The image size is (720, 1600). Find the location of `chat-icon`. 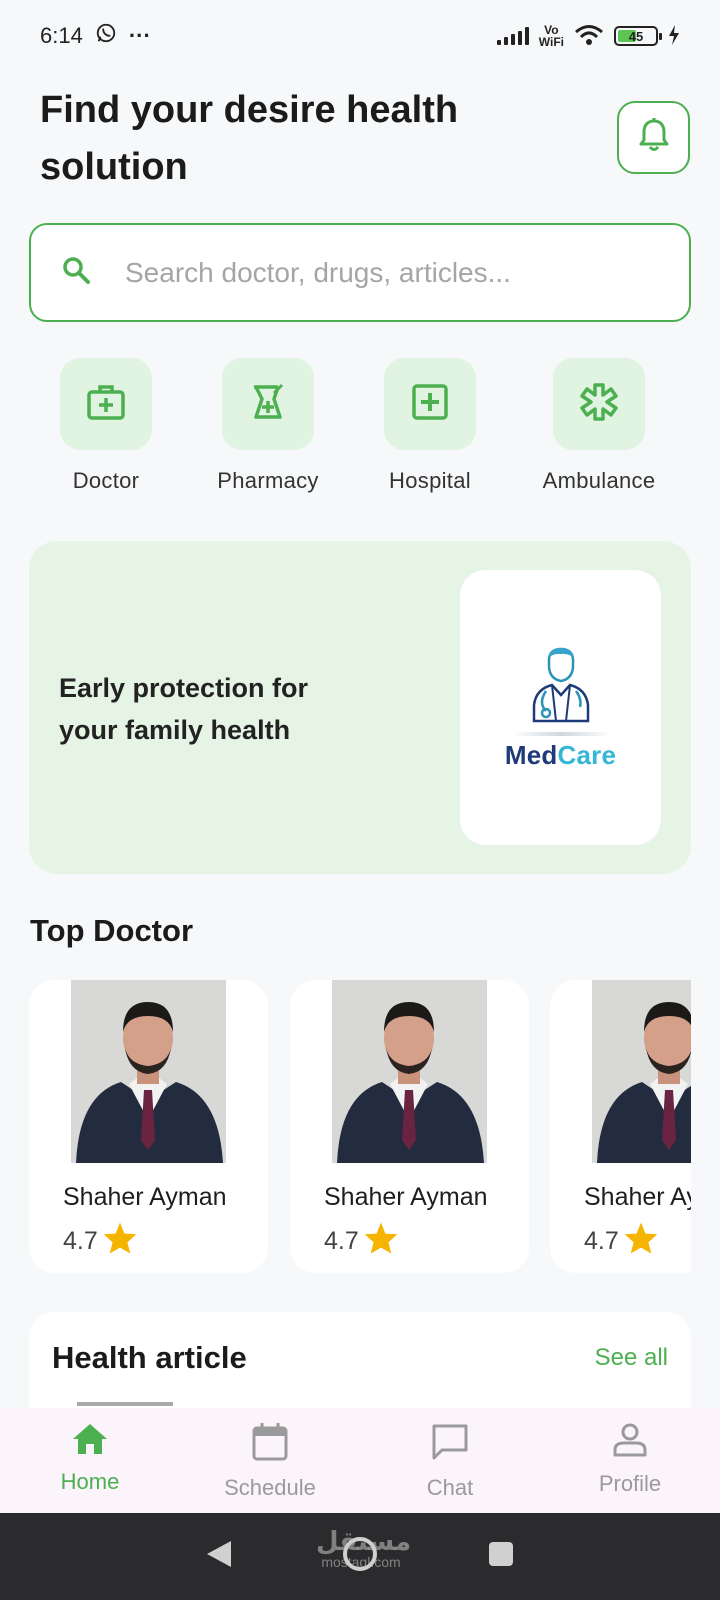

chat-icon is located at coordinates (450, 1444).